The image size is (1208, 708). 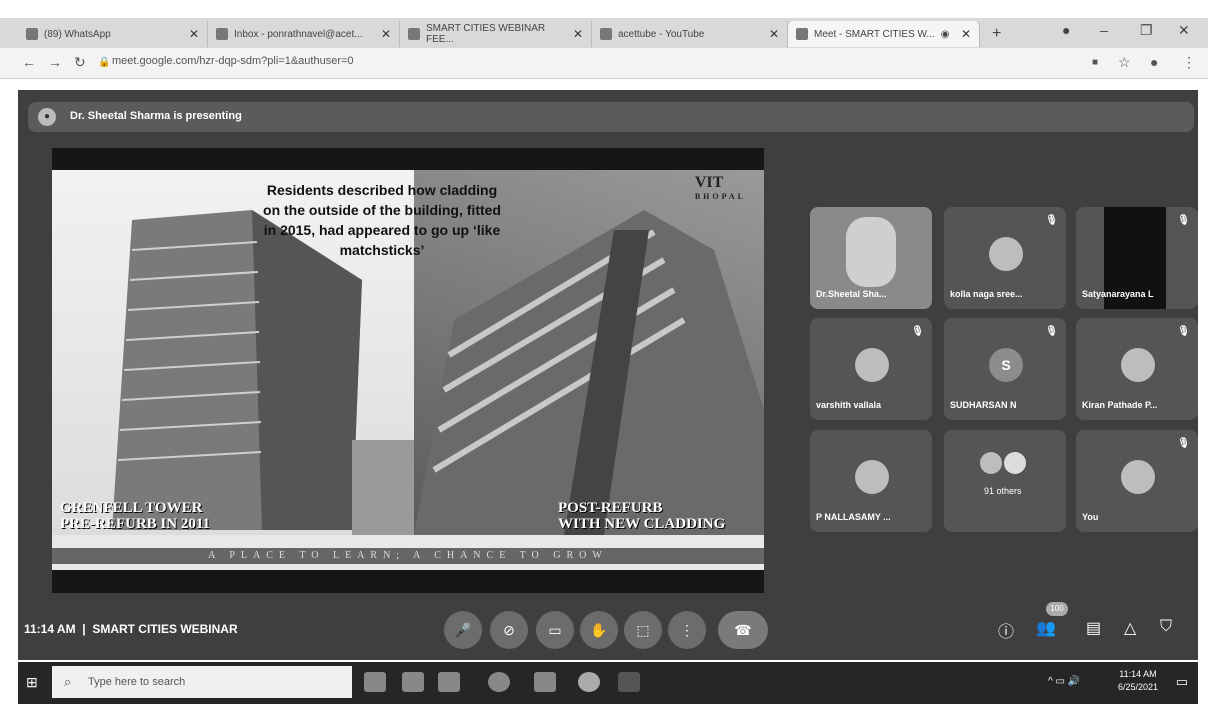 What do you see at coordinates (509, 630) in the screenshot?
I see `camera-off-icon: ⊘` at bounding box center [509, 630].